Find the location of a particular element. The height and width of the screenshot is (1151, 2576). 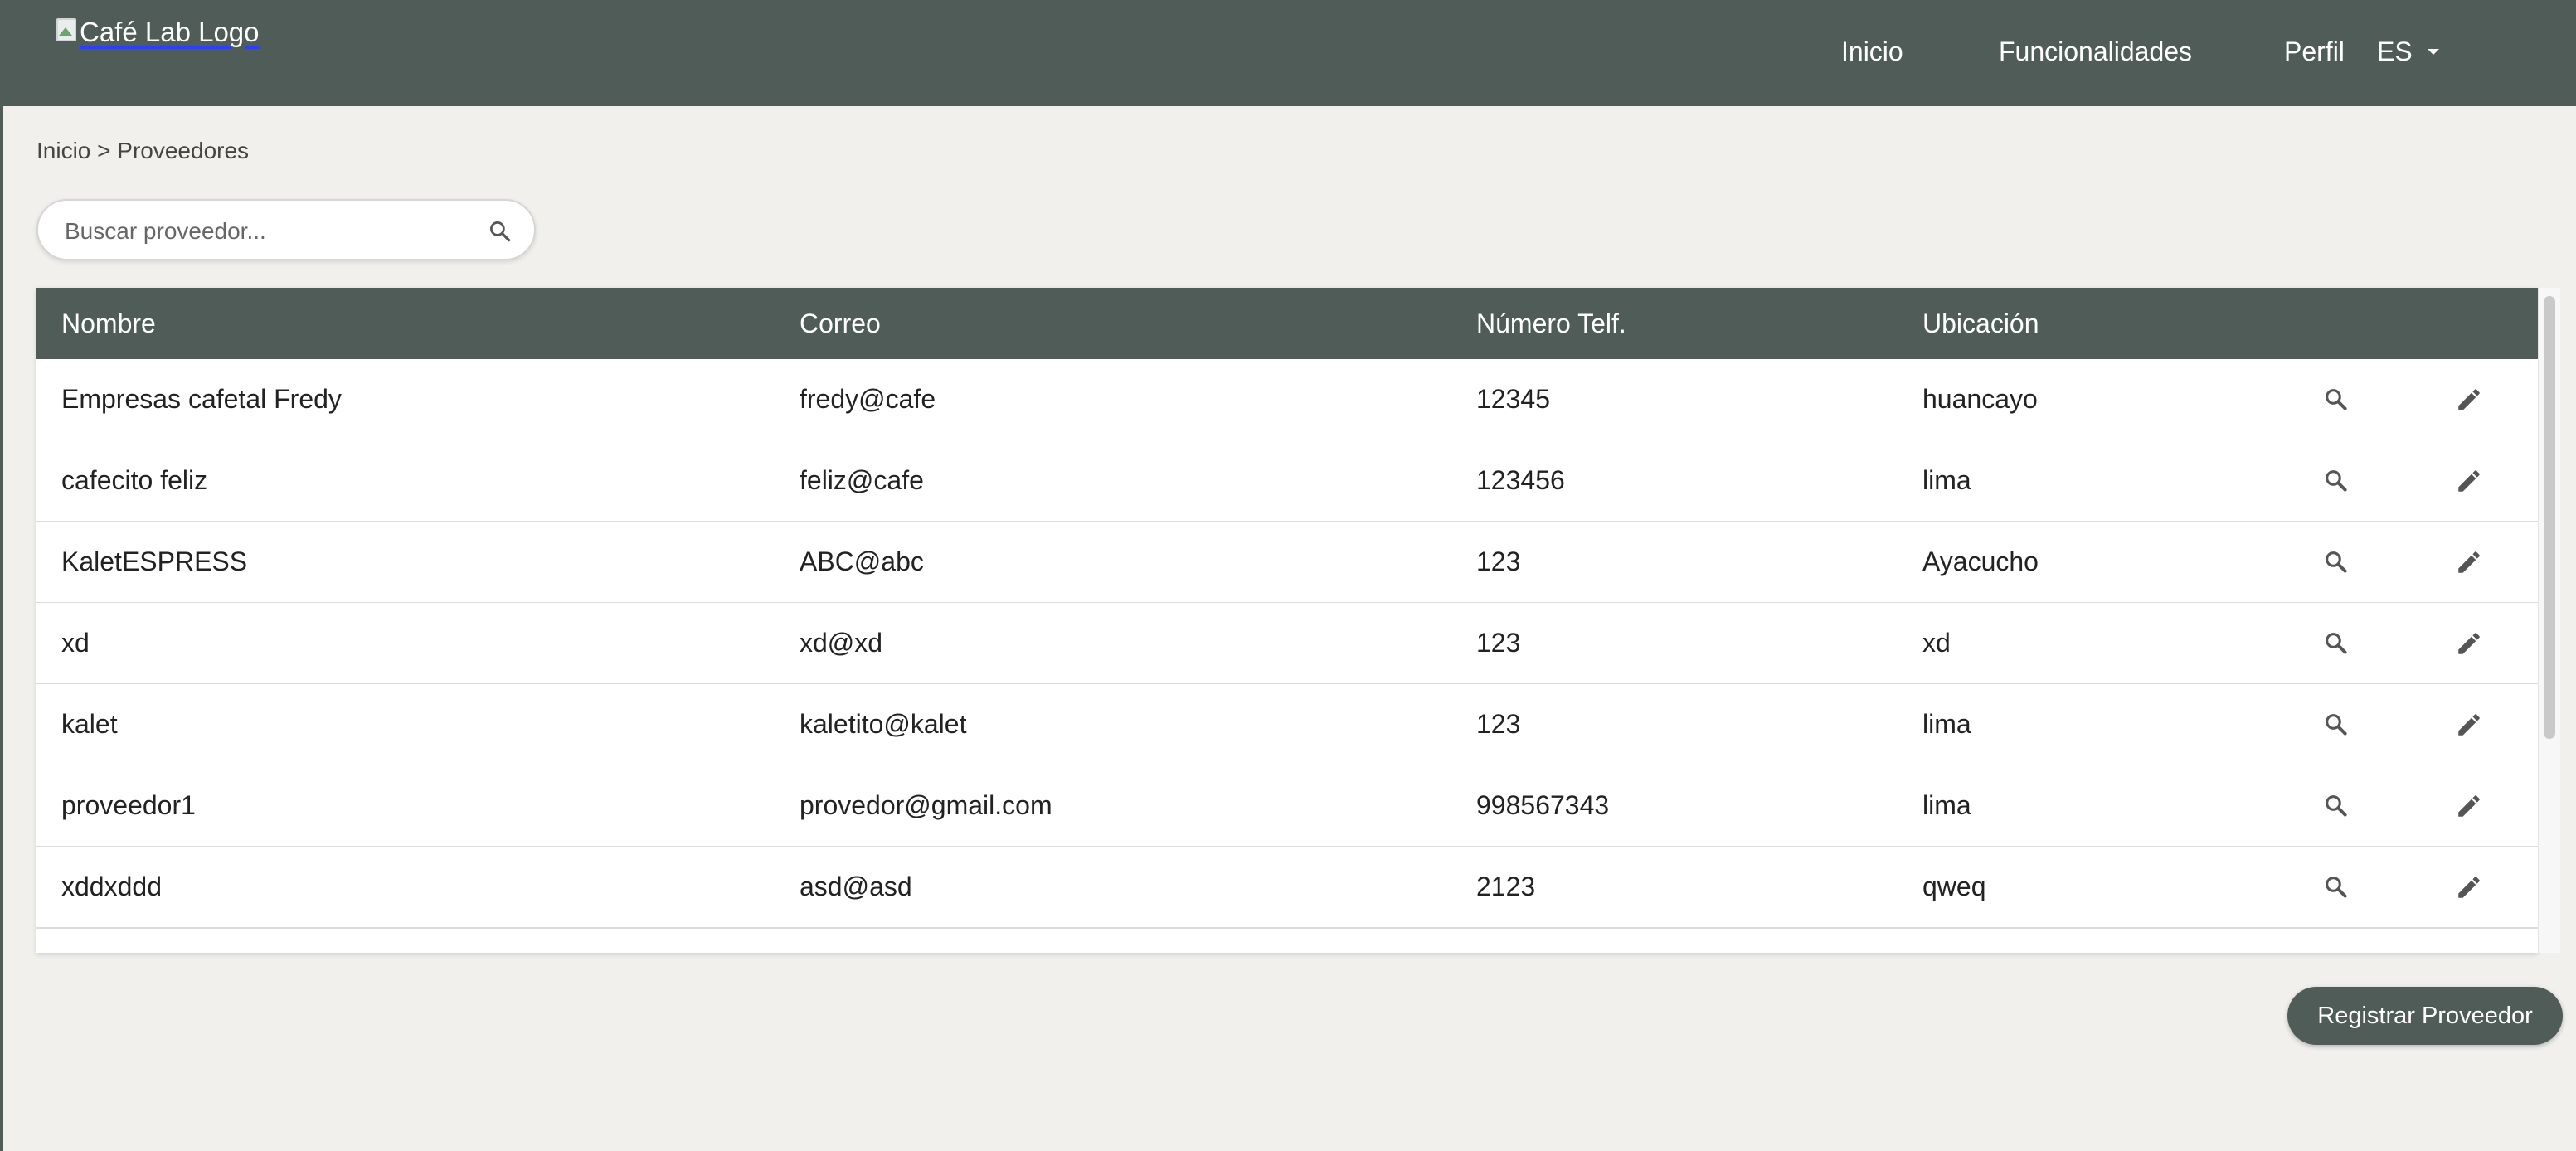

logo-alt-text: Café Lab Logo is located at coordinates (170, 32).